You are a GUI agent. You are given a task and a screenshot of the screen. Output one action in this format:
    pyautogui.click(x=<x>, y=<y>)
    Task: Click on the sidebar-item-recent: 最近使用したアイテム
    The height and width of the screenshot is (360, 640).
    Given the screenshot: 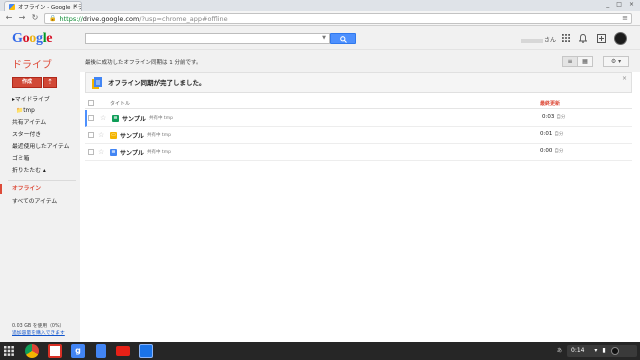 What is the action you would take?
    pyautogui.click(x=40, y=147)
    